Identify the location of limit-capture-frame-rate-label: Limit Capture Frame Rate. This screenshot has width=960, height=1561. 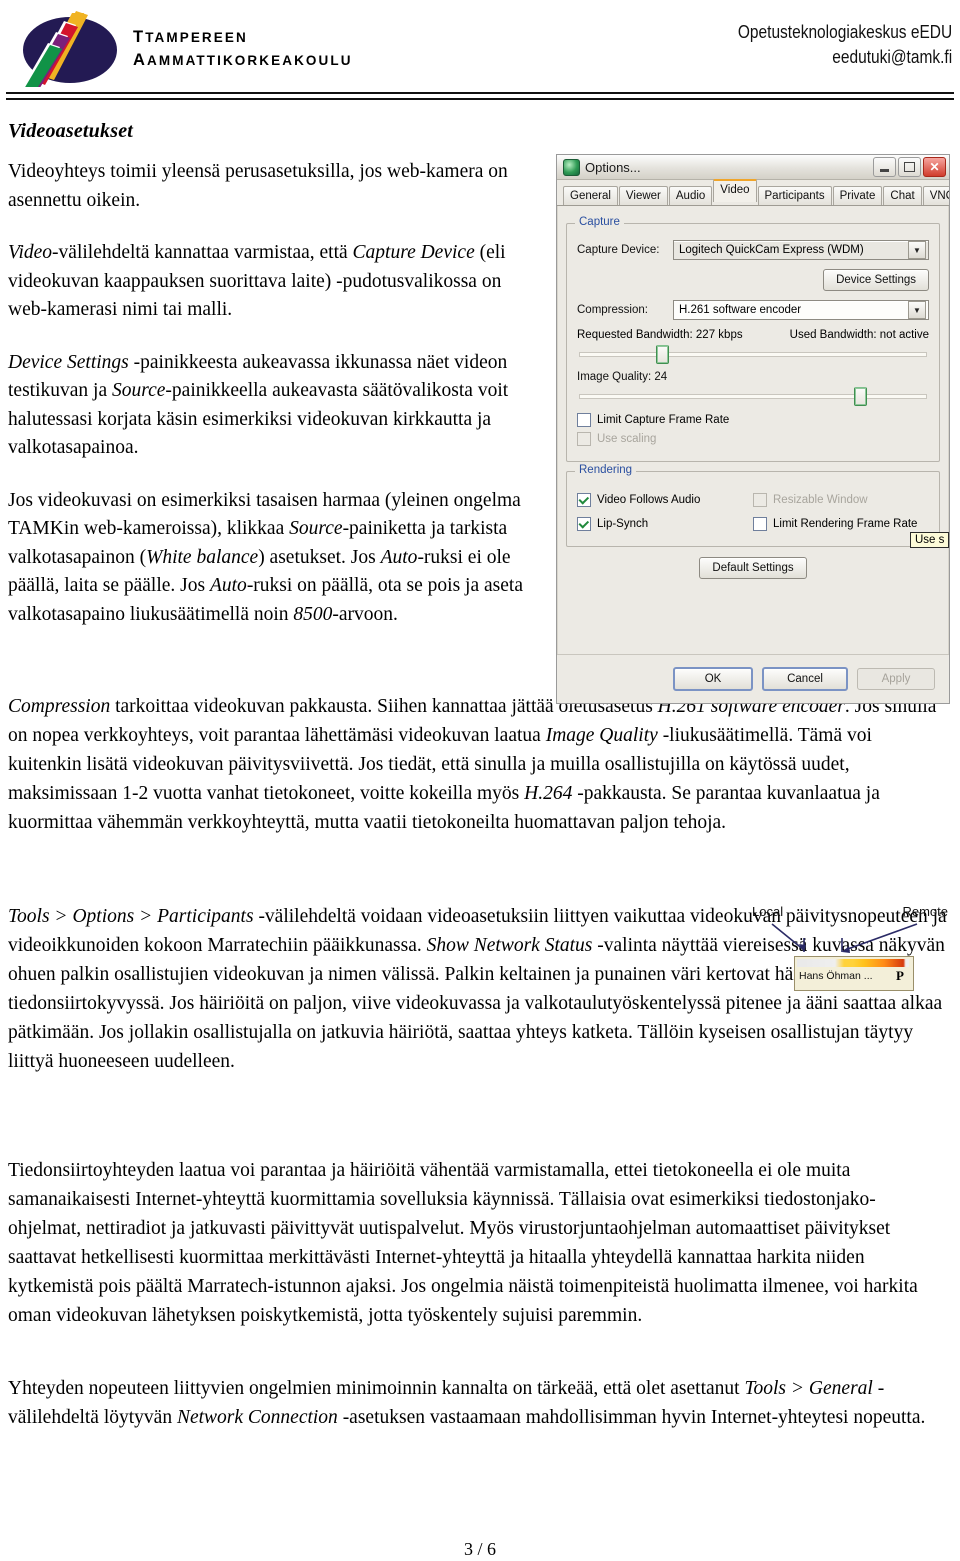
(663, 420).